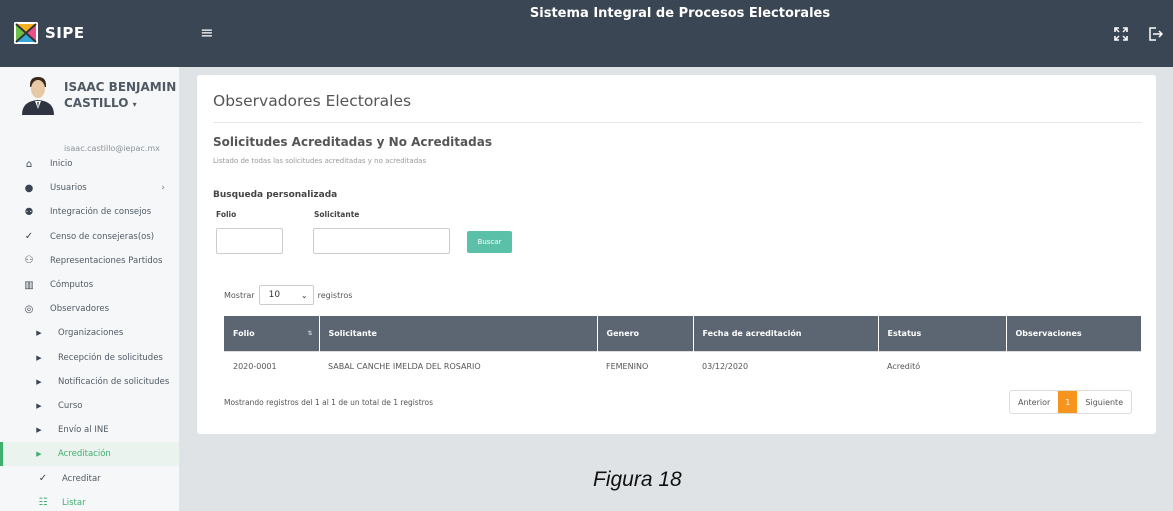 Image resolution: width=1173 pixels, height=511 pixels. I want to click on column-label: Observaciones, so click(1048, 333).